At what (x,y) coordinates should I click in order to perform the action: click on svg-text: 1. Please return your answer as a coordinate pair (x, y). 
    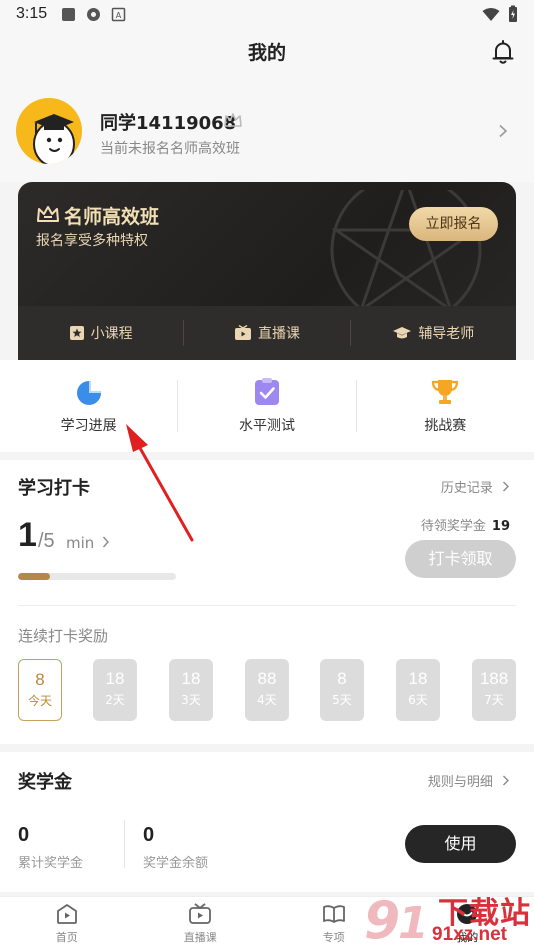
    Looking at the image, I should click on (413, 923).